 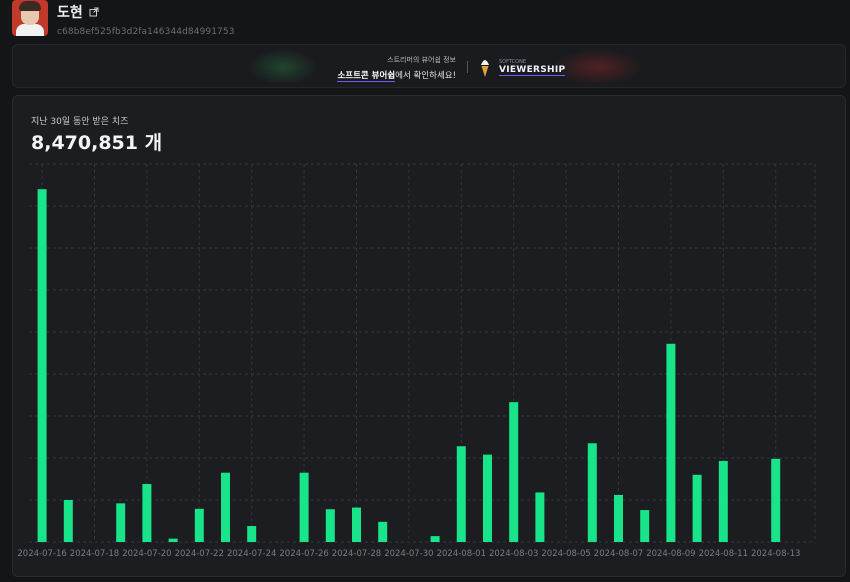 I want to click on channel-id: c68b8ef525fb3d2fa146344d84991753, so click(x=146, y=32).